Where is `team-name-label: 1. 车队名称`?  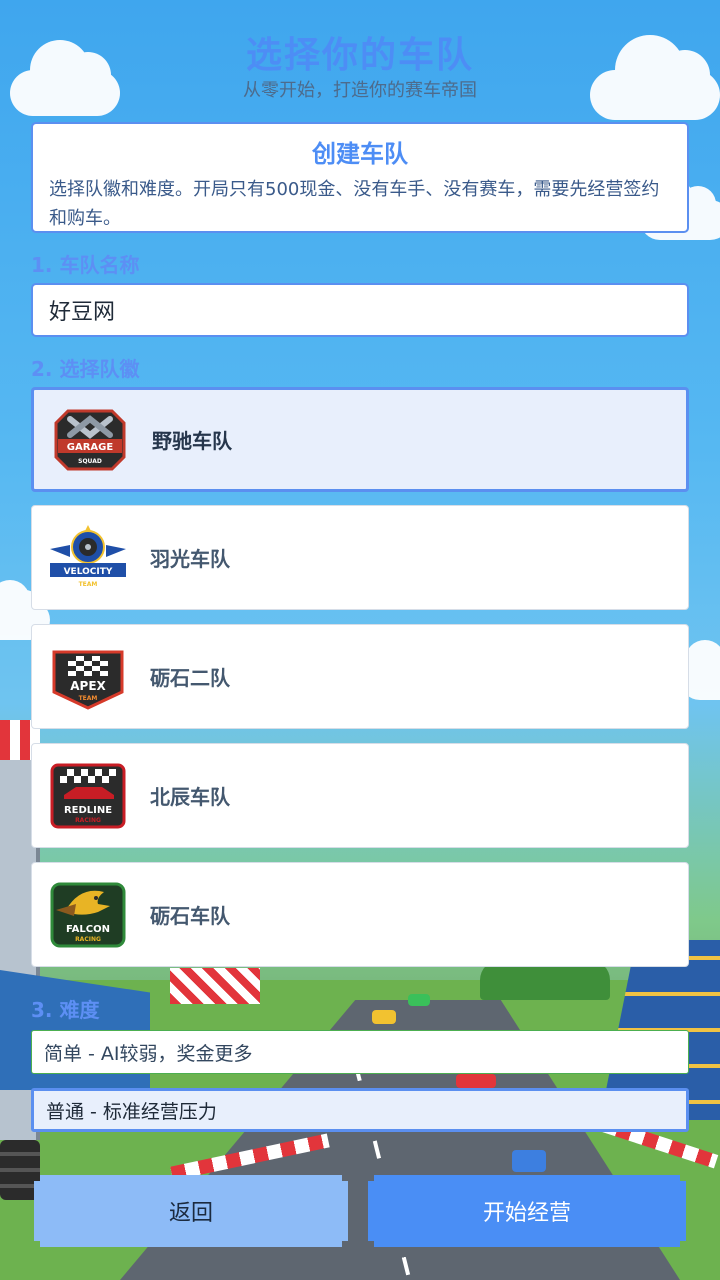 team-name-label: 1. 车队名称 is located at coordinates (85, 265).